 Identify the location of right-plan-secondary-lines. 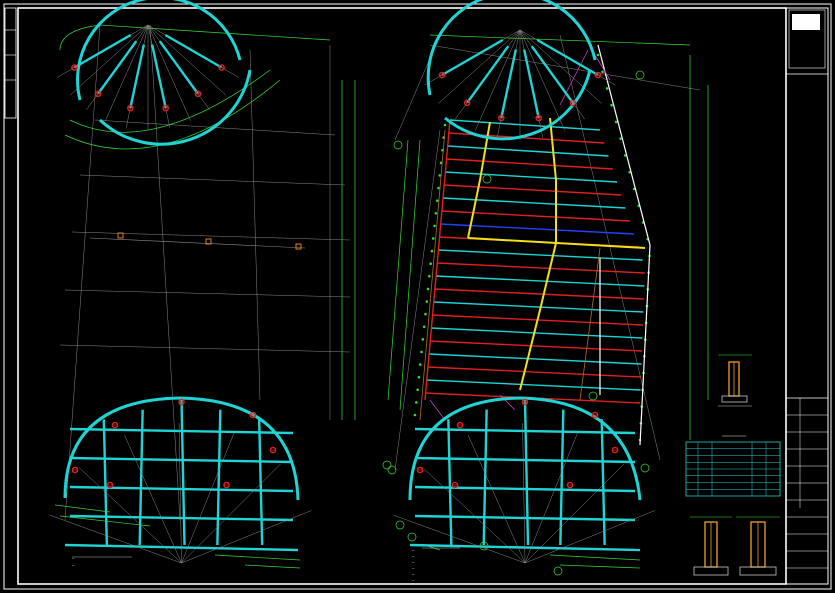
(510, 275).